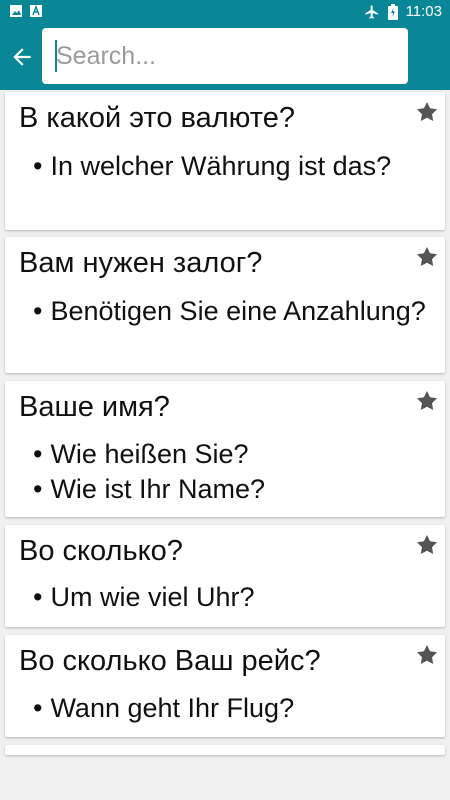 This screenshot has width=450, height=800. I want to click on back-button, so click(22, 57).